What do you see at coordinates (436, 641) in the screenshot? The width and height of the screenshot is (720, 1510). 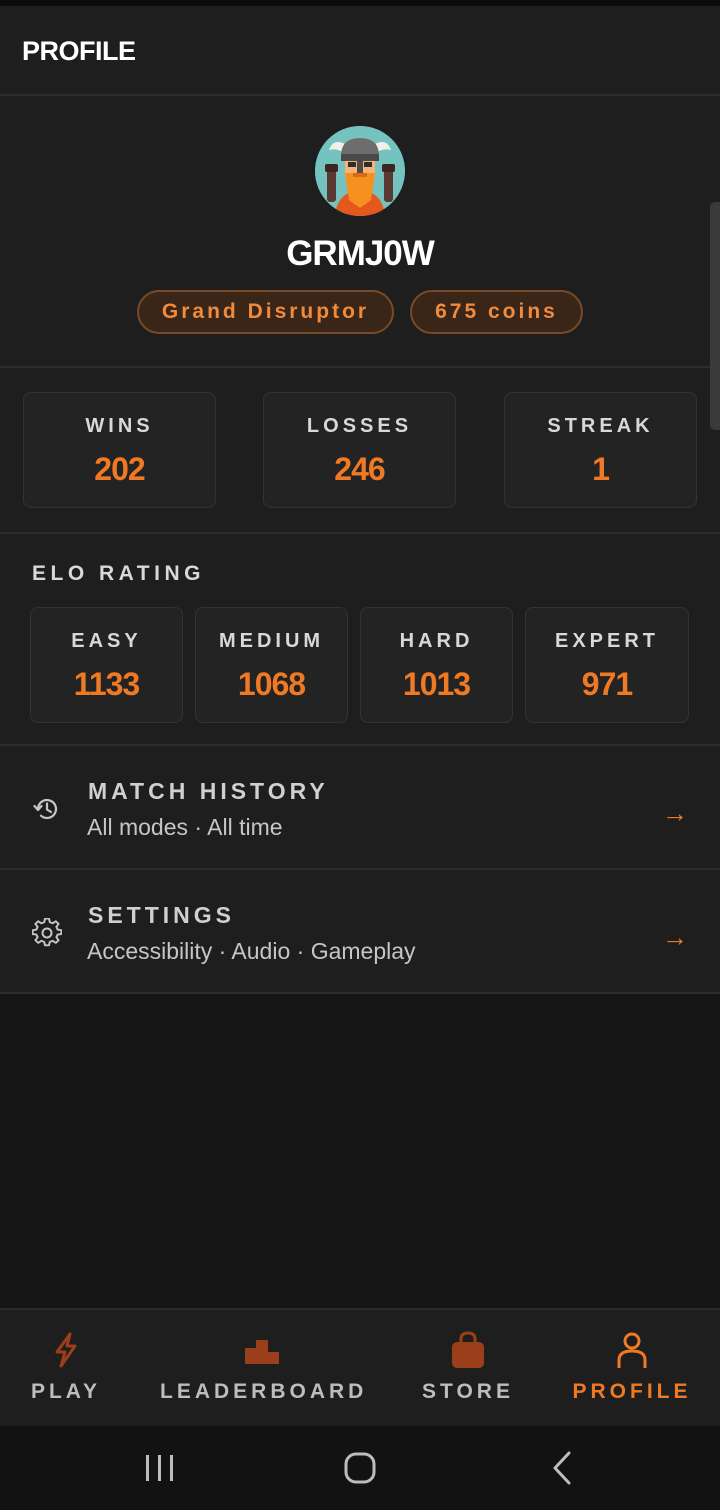 I see `elo-label: HARD` at bounding box center [436, 641].